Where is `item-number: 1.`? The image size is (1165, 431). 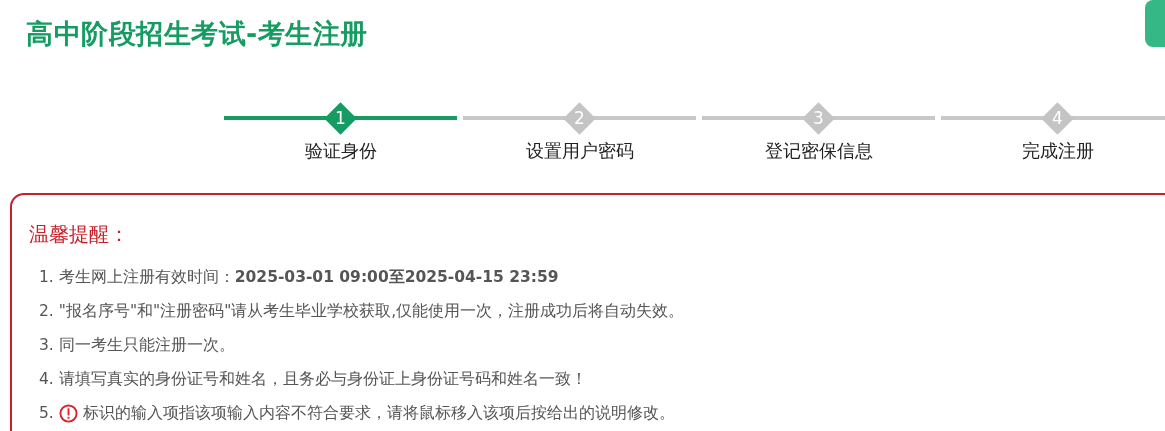
item-number: 1. is located at coordinates (46, 277).